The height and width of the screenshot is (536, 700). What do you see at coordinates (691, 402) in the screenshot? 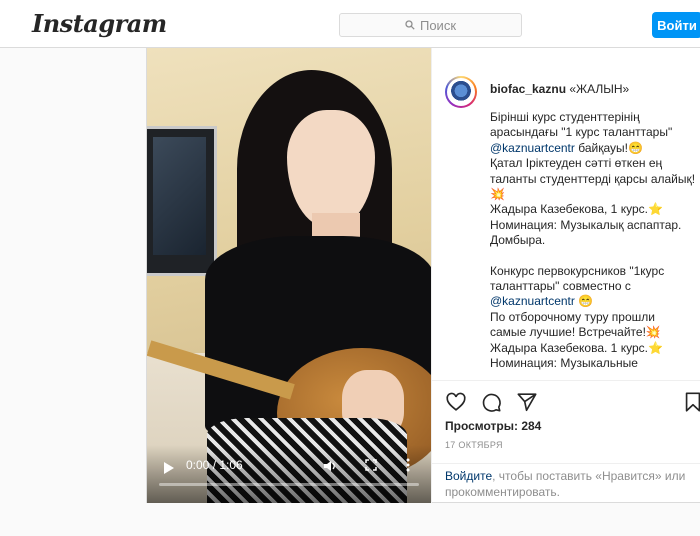
I see `bookmark-icon` at bounding box center [691, 402].